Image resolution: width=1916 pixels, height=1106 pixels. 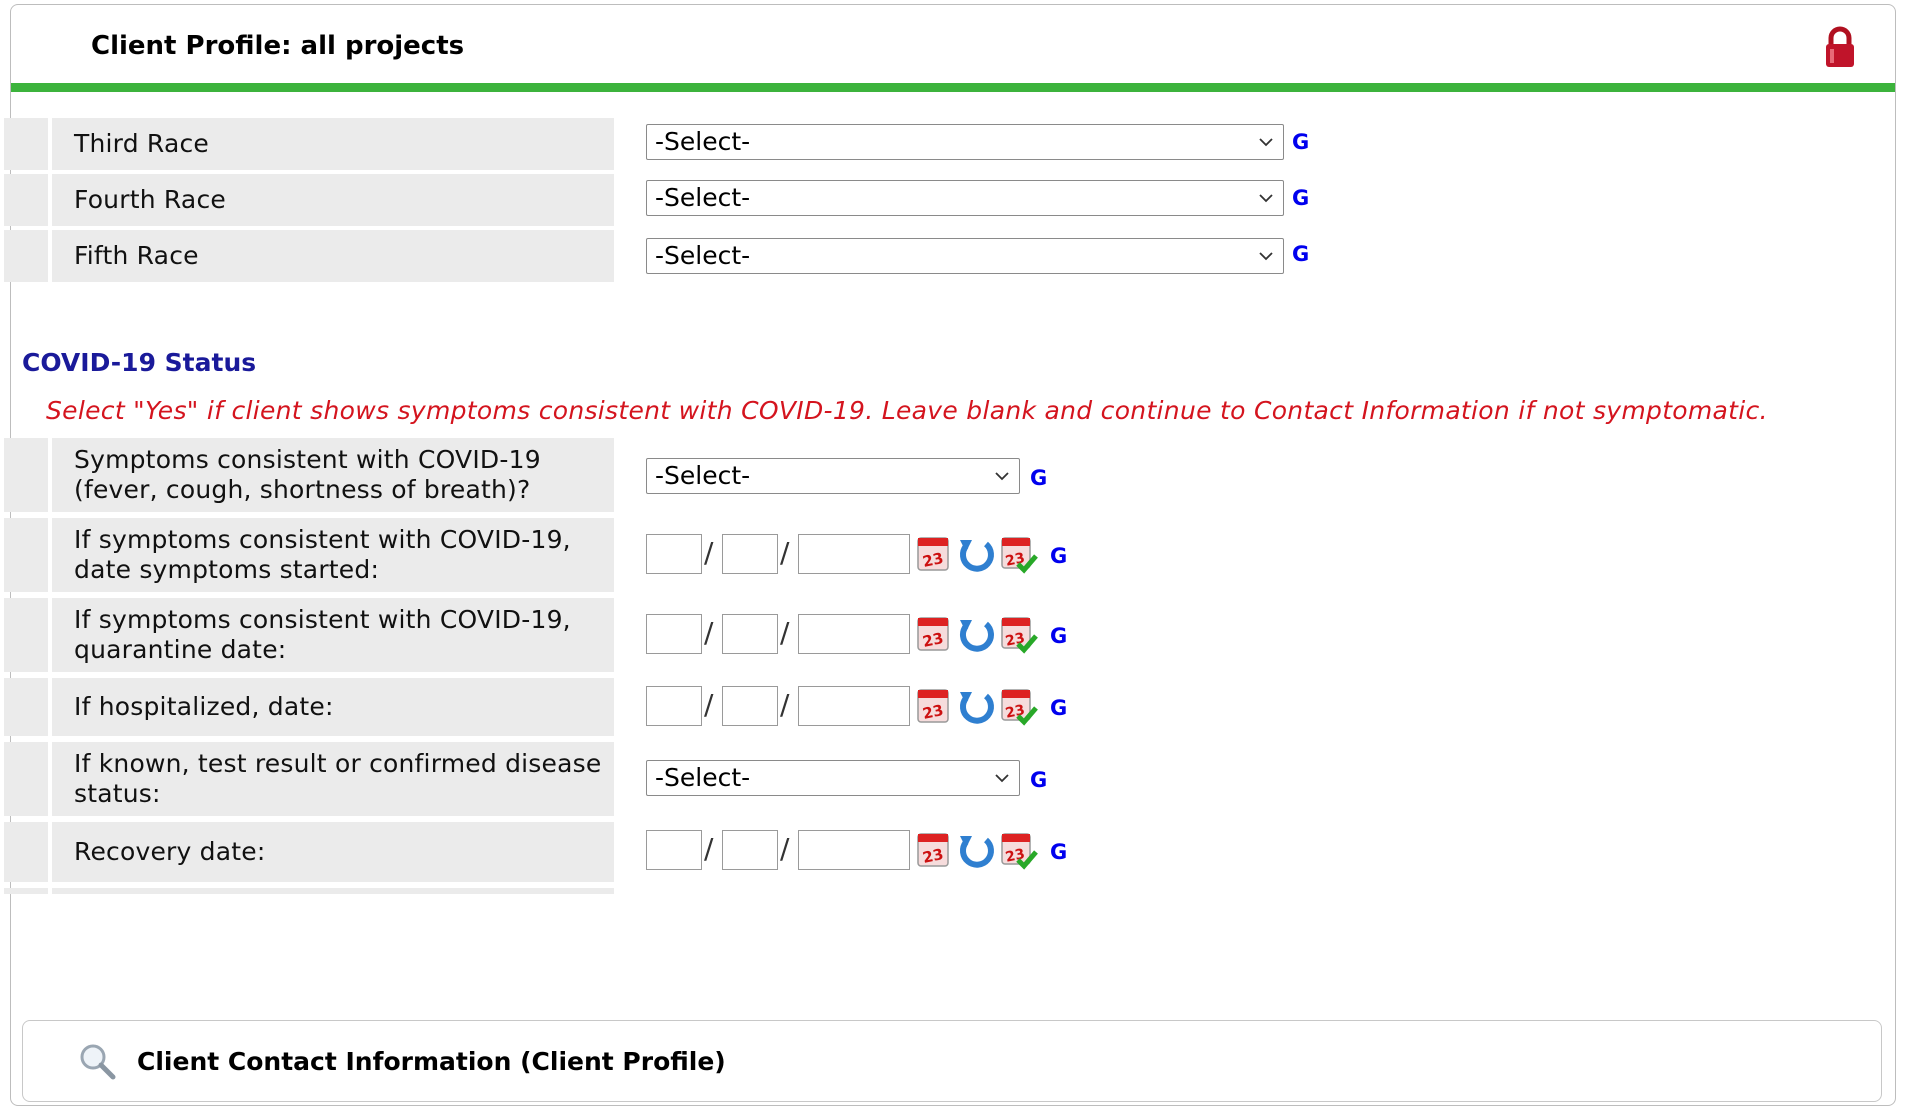 I want to click on recovery-g-link: G, so click(x=1058, y=852).